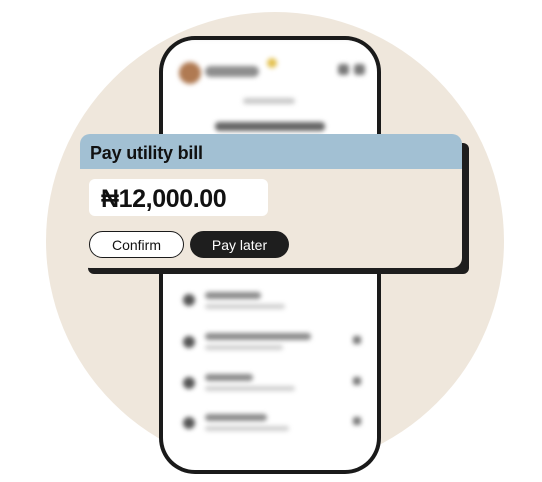  I want to click on notification-icon, so click(343, 69).